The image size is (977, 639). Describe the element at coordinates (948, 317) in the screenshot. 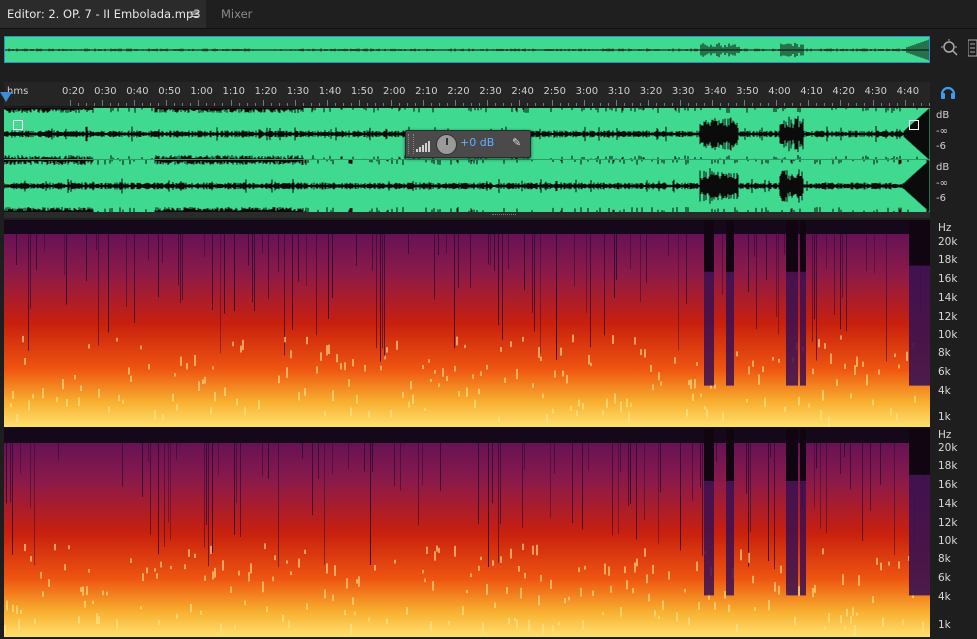

I see `hz-label: 12k` at that location.